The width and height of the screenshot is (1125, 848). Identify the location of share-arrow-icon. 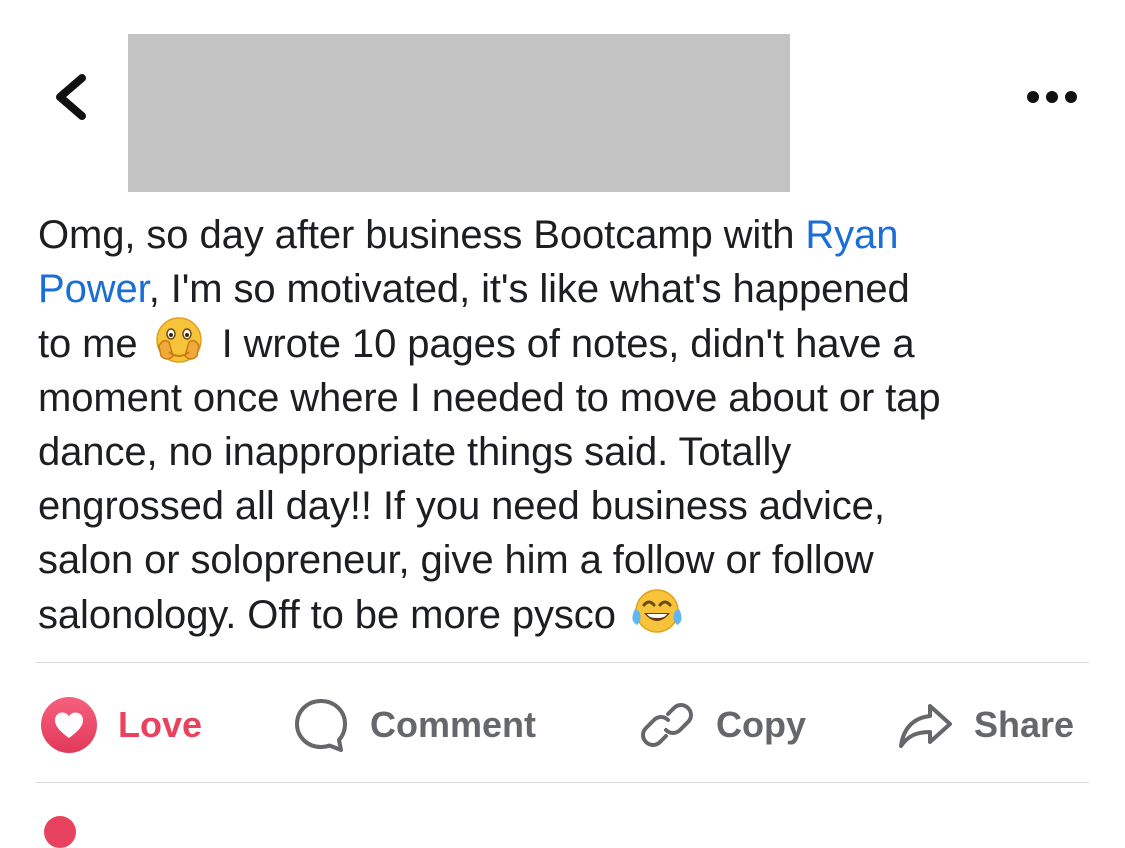
(925, 726).